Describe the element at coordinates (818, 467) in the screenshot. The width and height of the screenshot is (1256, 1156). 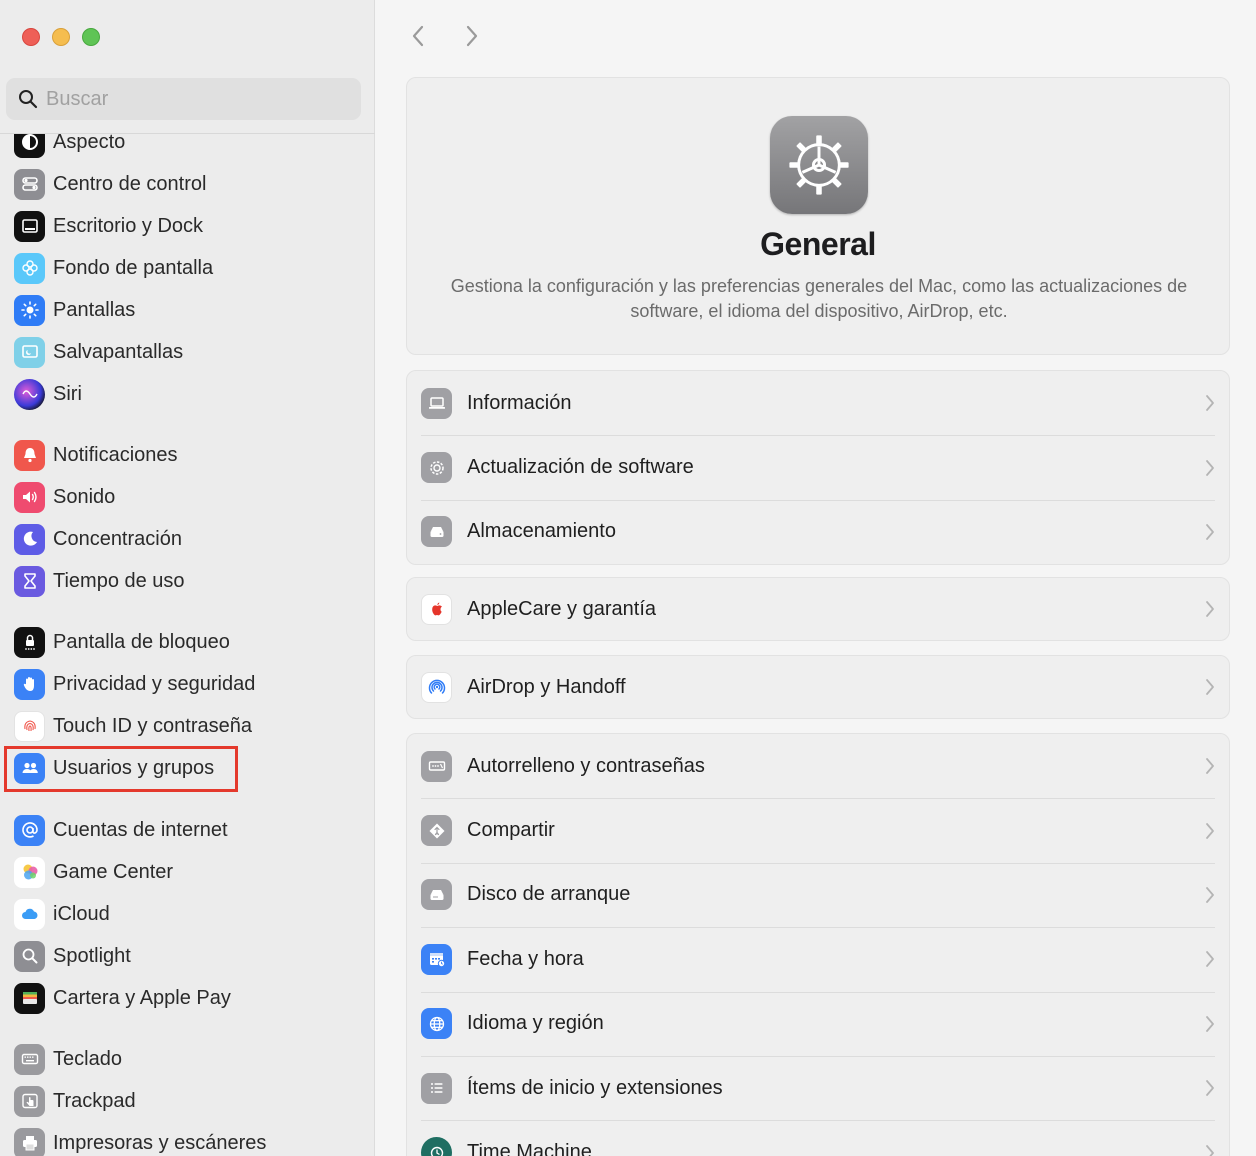
I see `row-actualizacion-software: Actualización de software` at that location.